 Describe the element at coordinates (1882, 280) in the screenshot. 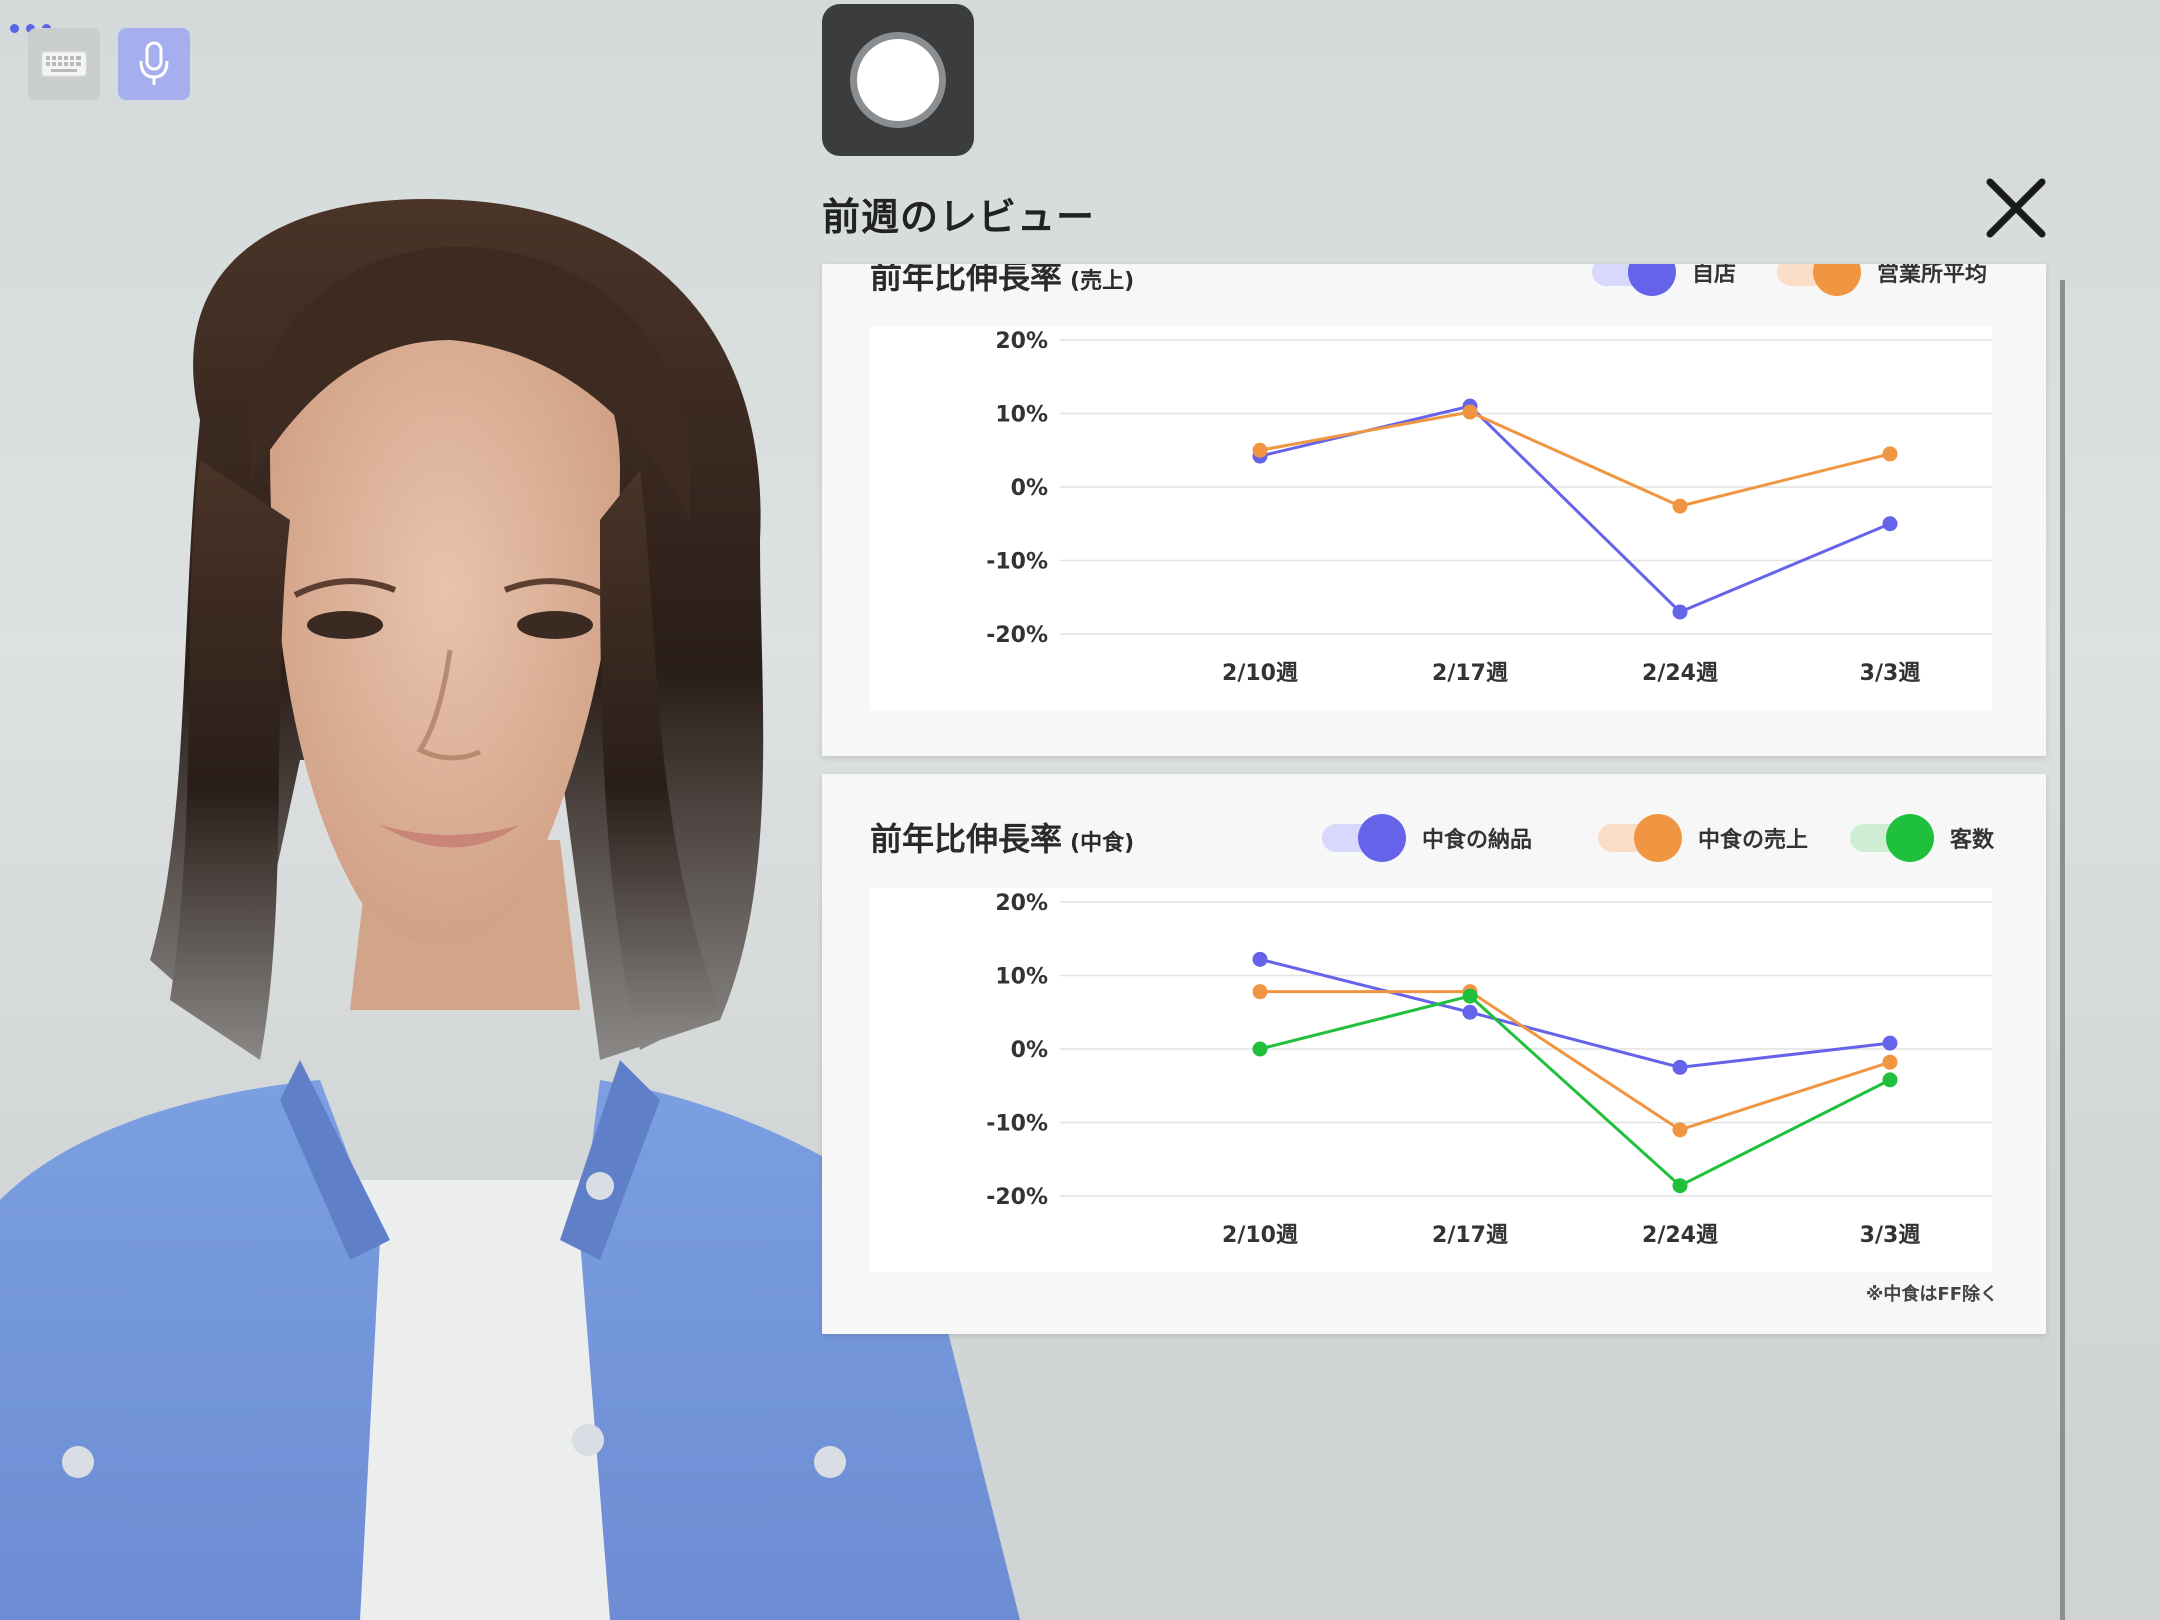

I see `legend-item-office-average: 営業所平均` at that location.